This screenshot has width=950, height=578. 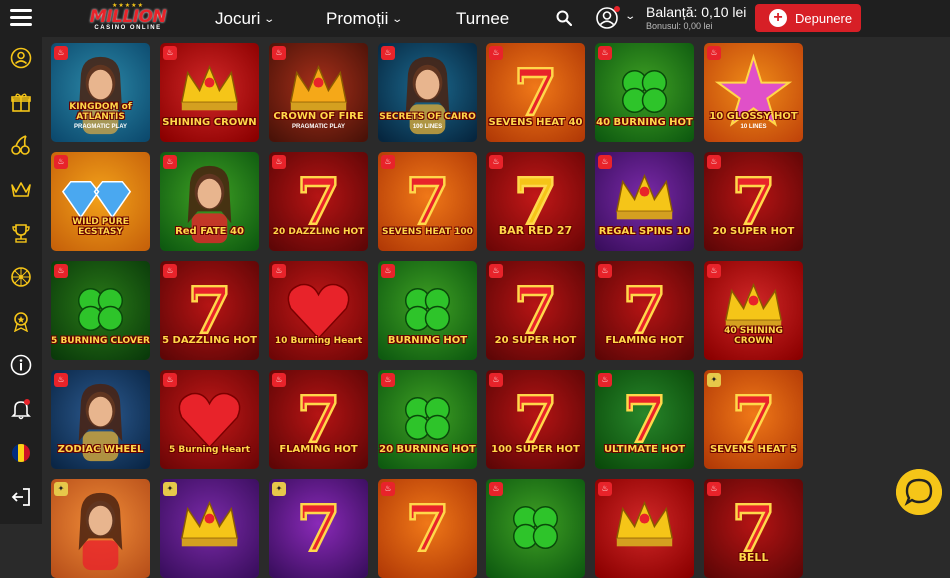 I want to click on user-icon, so click(x=21, y=58).